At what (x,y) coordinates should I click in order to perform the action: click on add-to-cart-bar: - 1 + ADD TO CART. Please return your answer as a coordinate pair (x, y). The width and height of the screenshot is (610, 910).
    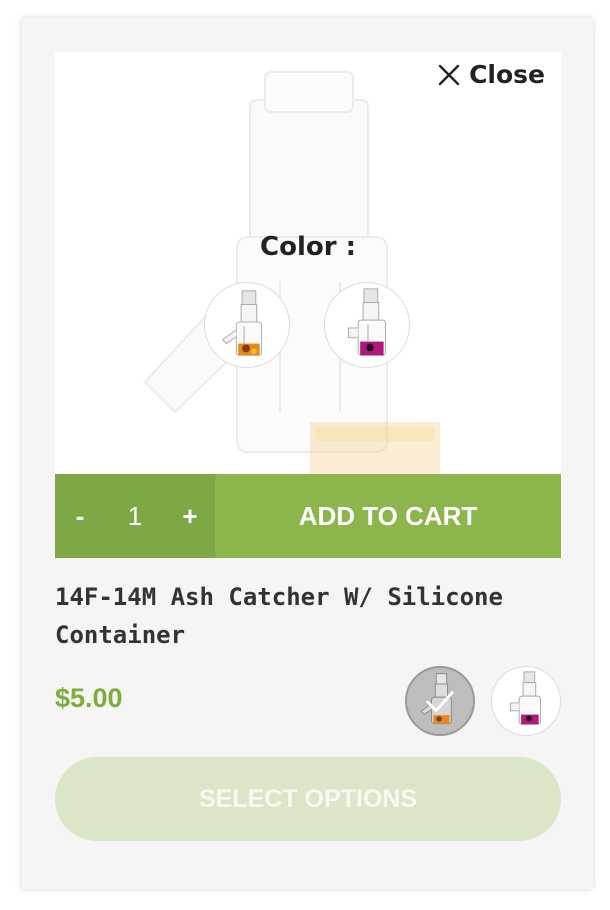
    Looking at the image, I should click on (308, 516).